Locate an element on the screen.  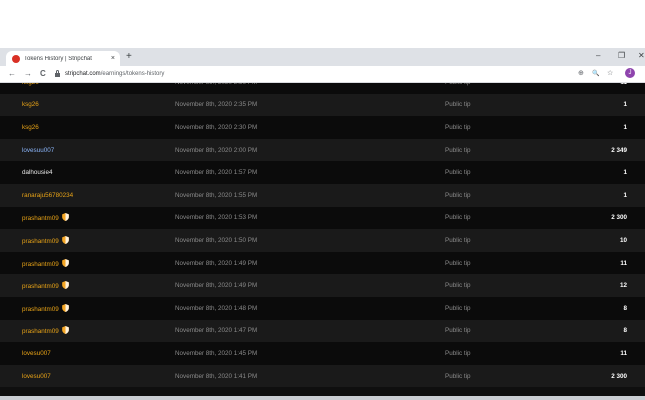
date-cell: November 8th, 2020 1:49 PM is located at coordinates (216, 286).